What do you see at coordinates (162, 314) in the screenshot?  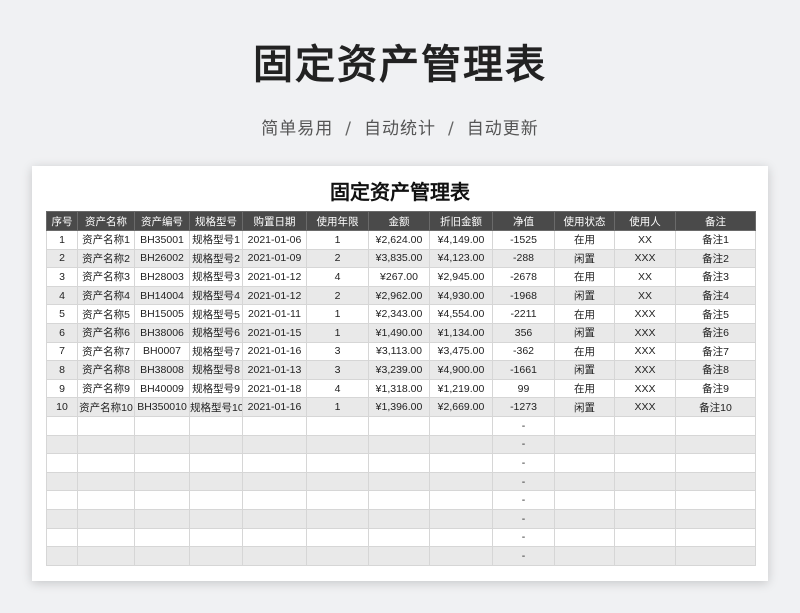 I see `table-cell: BH15005` at bounding box center [162, 314].